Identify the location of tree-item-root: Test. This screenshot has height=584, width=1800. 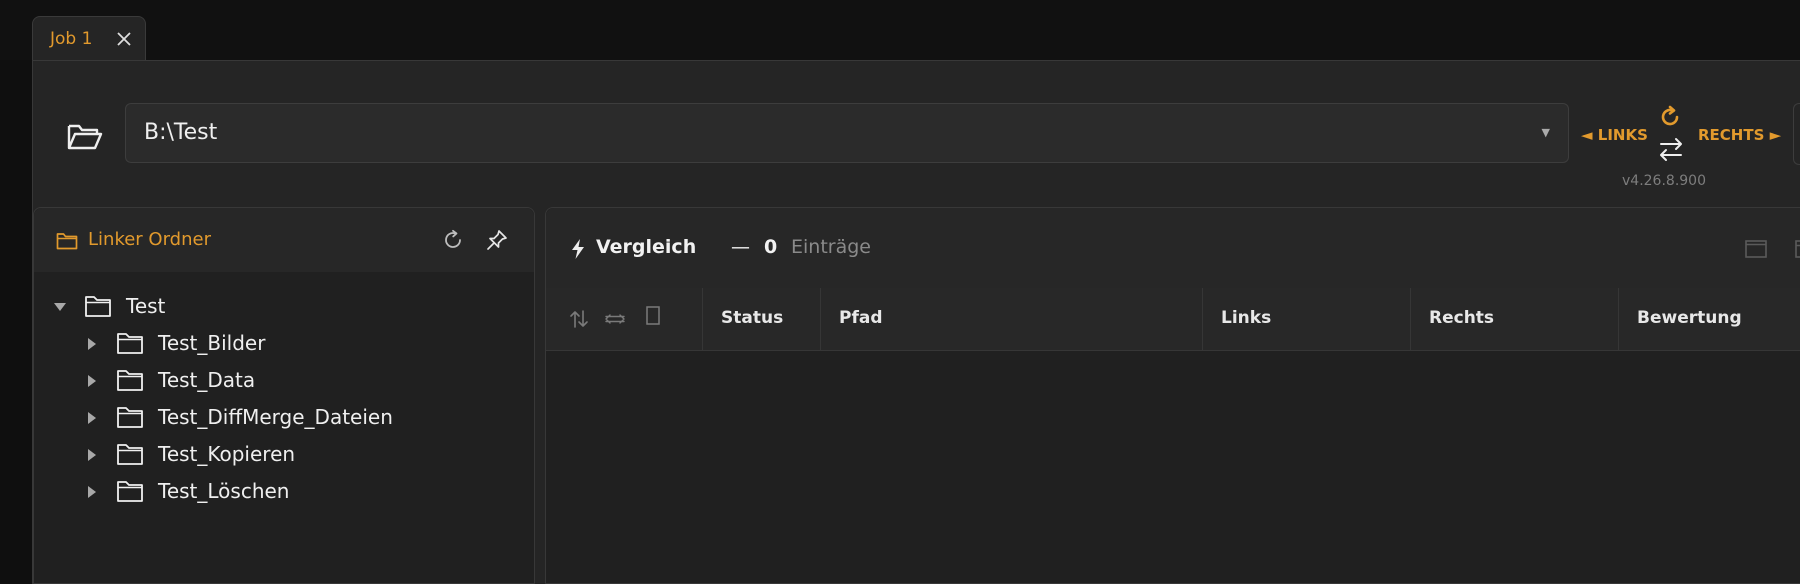
(284, 306).